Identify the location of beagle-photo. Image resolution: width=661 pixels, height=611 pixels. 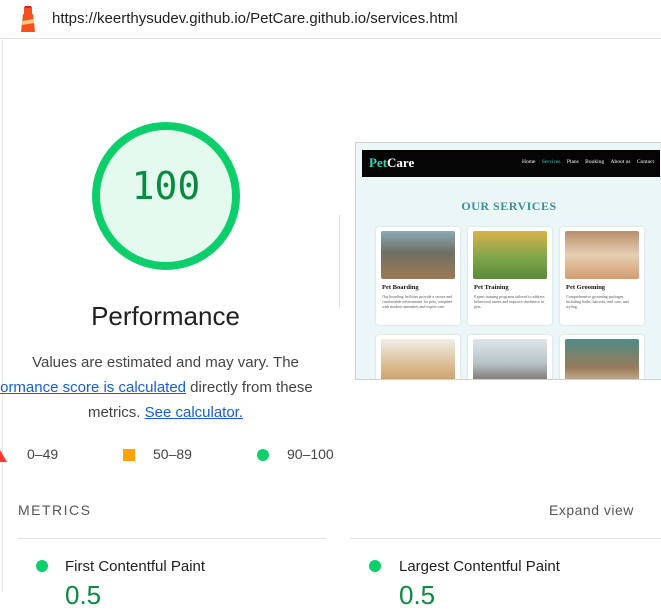
(602, 359).